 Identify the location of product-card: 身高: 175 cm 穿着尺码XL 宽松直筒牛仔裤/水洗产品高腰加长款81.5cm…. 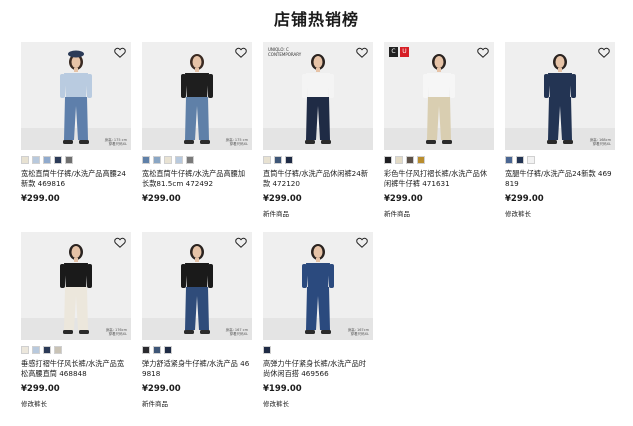
(197, 129).